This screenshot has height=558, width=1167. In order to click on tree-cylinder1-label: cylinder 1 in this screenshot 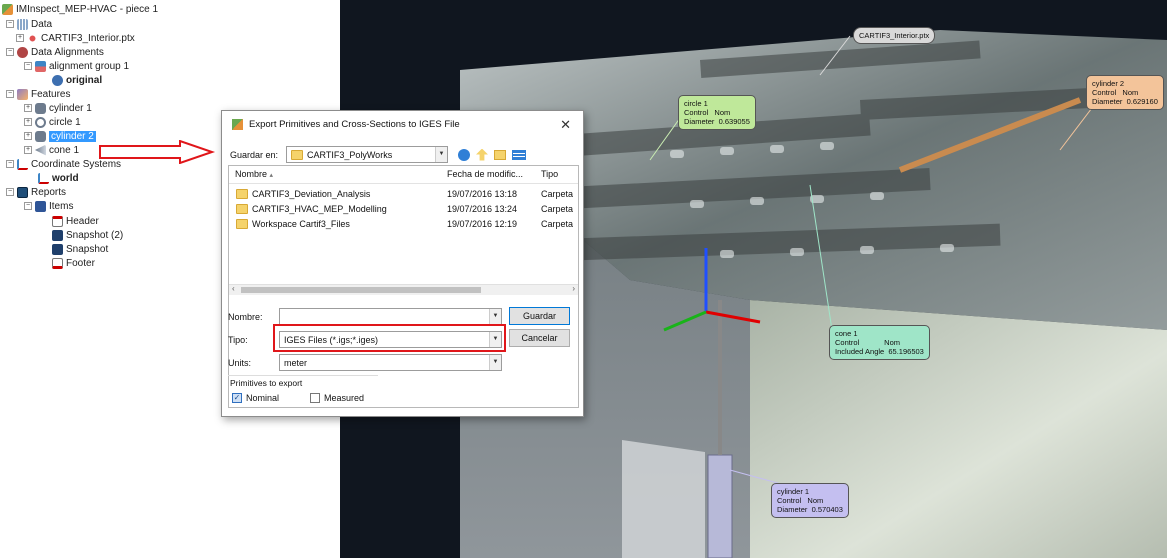, I will do `click(70, 108)`.